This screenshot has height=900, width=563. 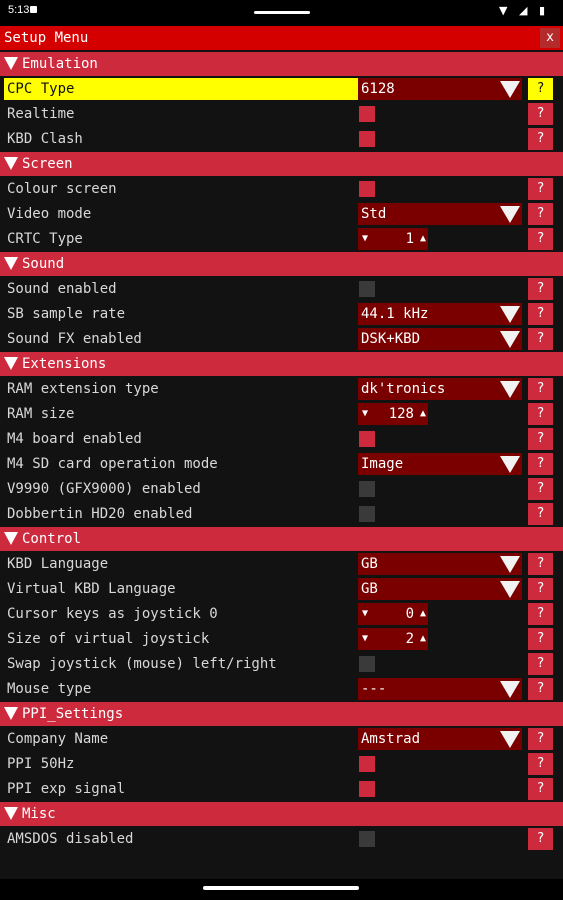 I want to click on section-label: Screen, so click(x=47, y=164).